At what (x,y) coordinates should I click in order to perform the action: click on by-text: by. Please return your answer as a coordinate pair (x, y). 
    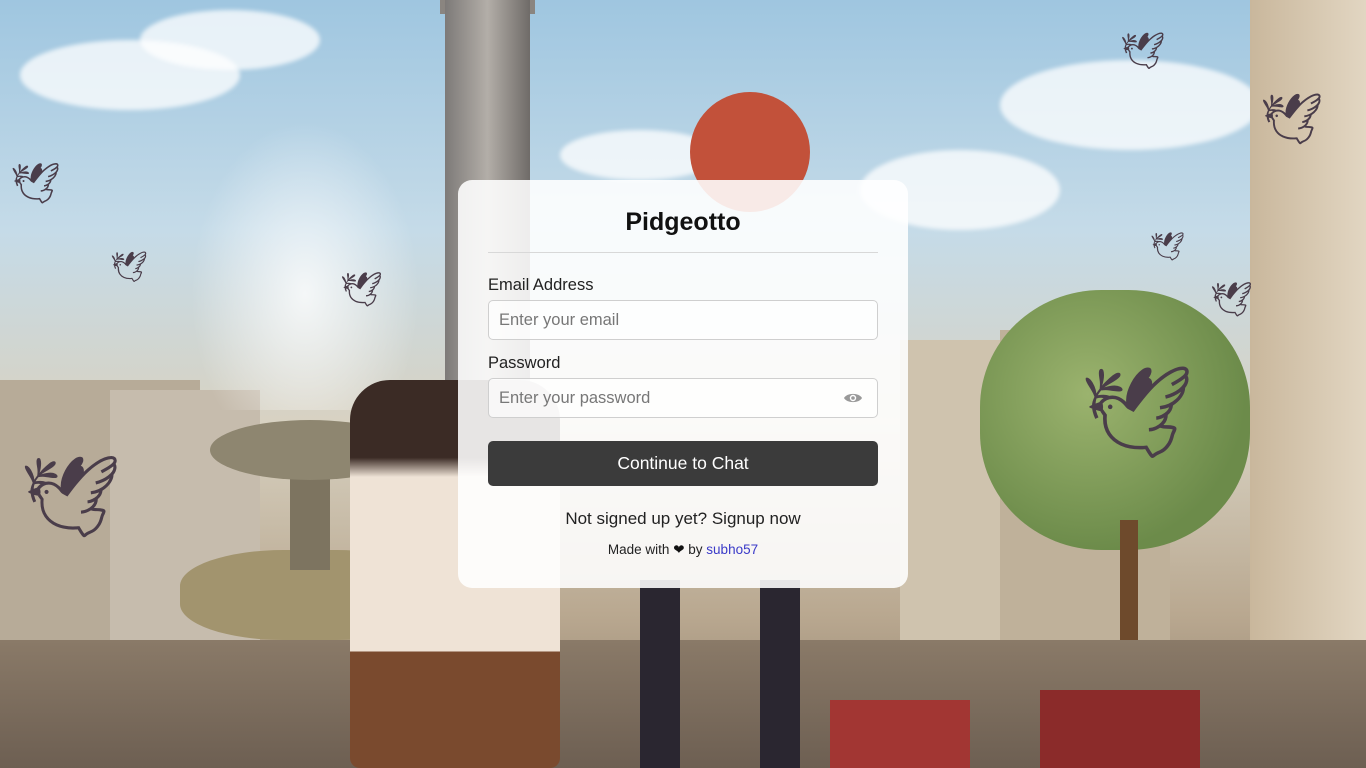
    Looking at the image, I should click on (695, 549).